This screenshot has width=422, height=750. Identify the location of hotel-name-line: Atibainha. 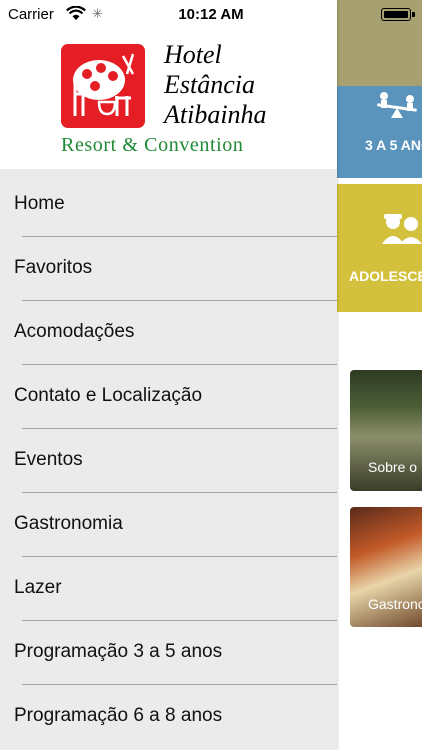
(215, 114).